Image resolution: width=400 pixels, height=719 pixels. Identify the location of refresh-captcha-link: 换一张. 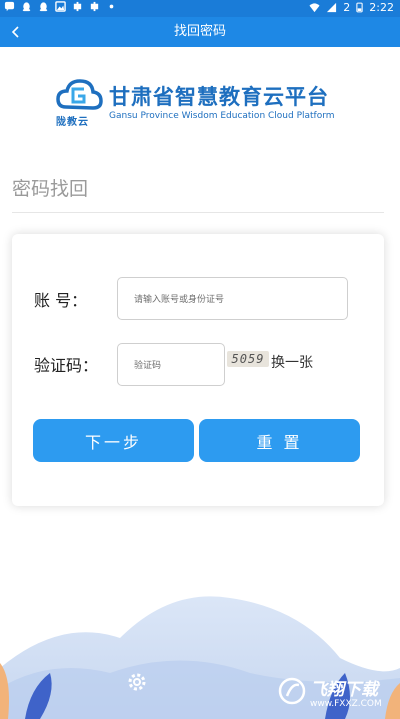
(292, 362).